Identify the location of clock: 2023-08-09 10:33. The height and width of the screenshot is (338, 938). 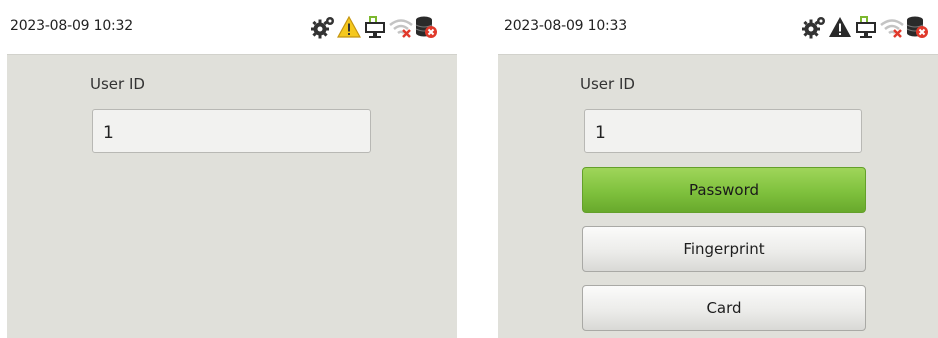
(565, 26).